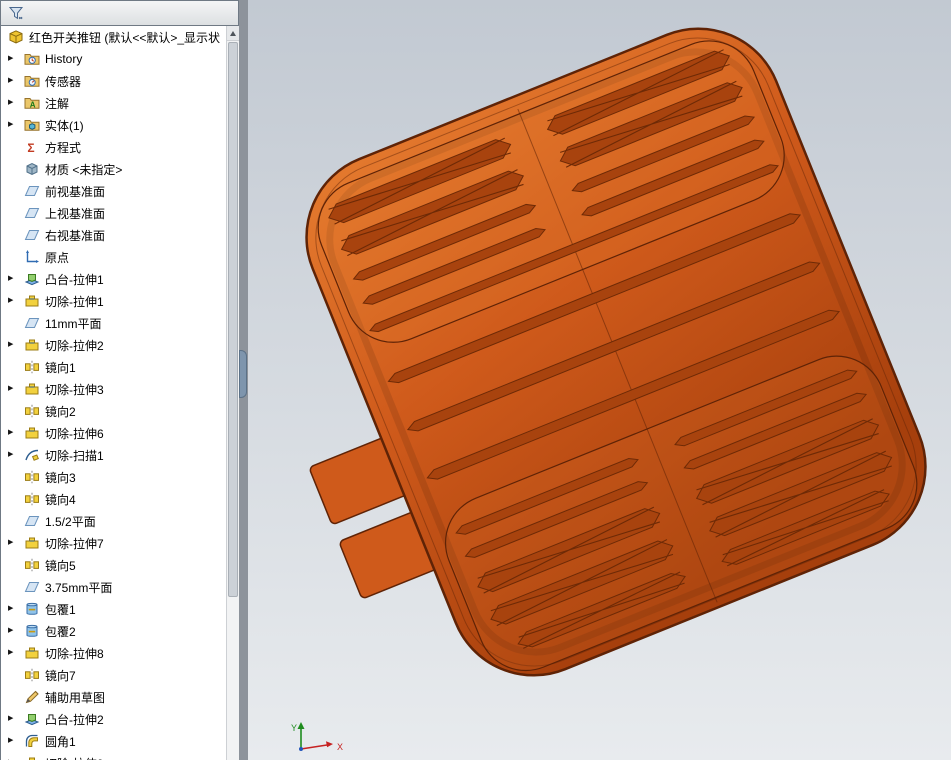 This screenshot has width=951, height=760. What do you see at coordinates (301, 725) in the screenshot?
I see `triad-y-arrow-icon` at bounding box center [301, 725].